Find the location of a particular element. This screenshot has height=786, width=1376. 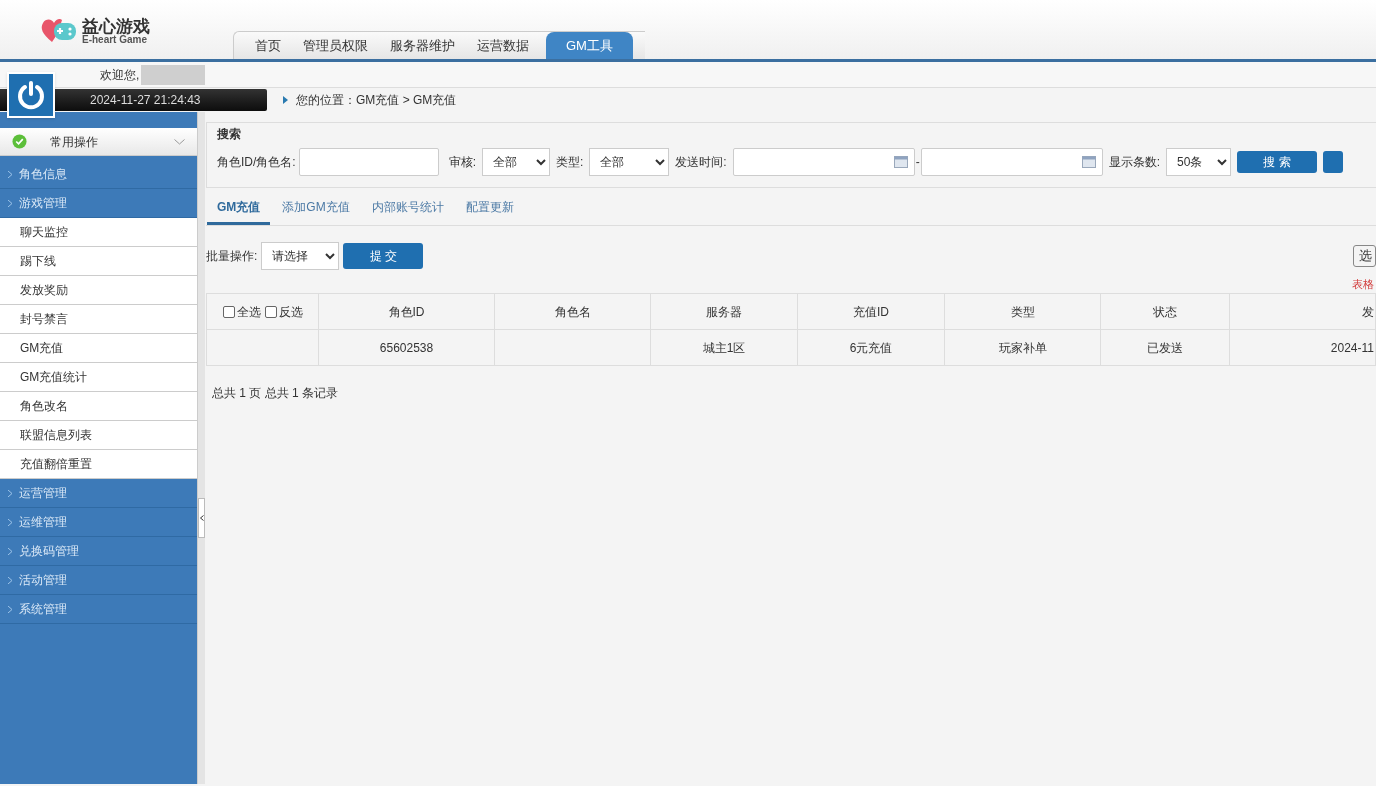

logo-title: 益心游戏 is located at coordinates (116, 26).